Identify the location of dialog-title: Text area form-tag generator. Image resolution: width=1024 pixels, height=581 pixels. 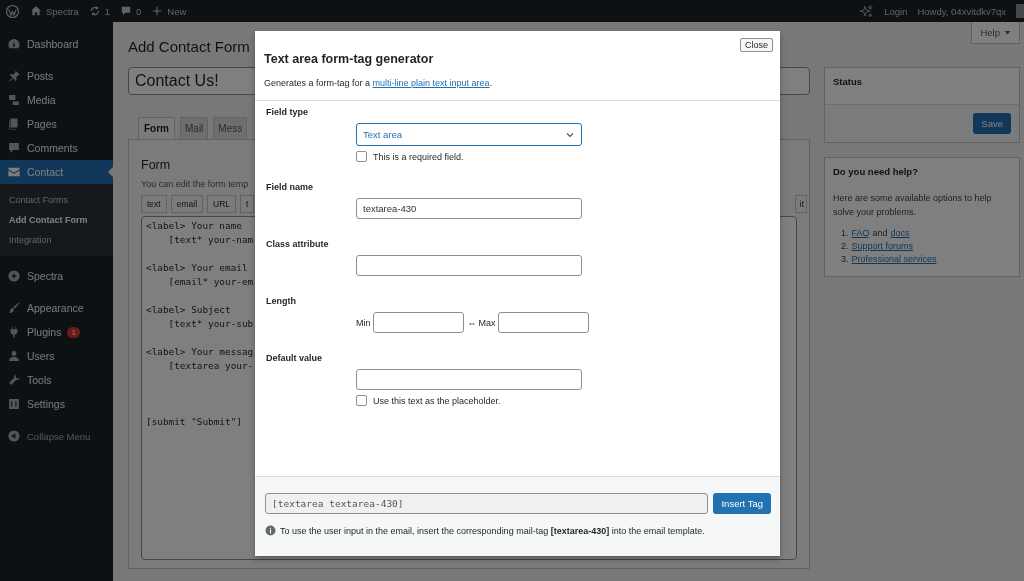
(349, 59).